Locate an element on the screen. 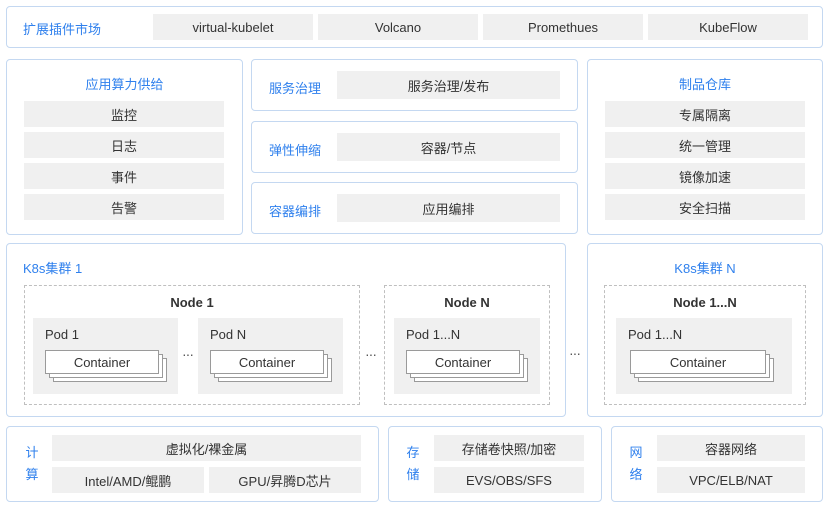 The width and height of the screenshot is (830, 508). autoscaling-panel: 弹性伸缩 容器/节点 is located at coordinates (414, 147).